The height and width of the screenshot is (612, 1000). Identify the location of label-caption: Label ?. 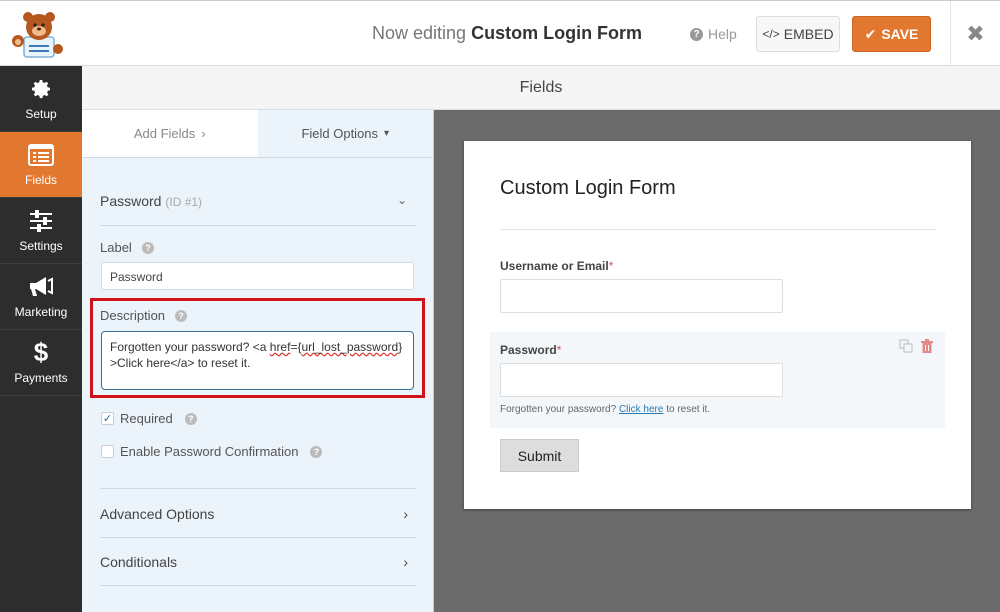
(127, 247).